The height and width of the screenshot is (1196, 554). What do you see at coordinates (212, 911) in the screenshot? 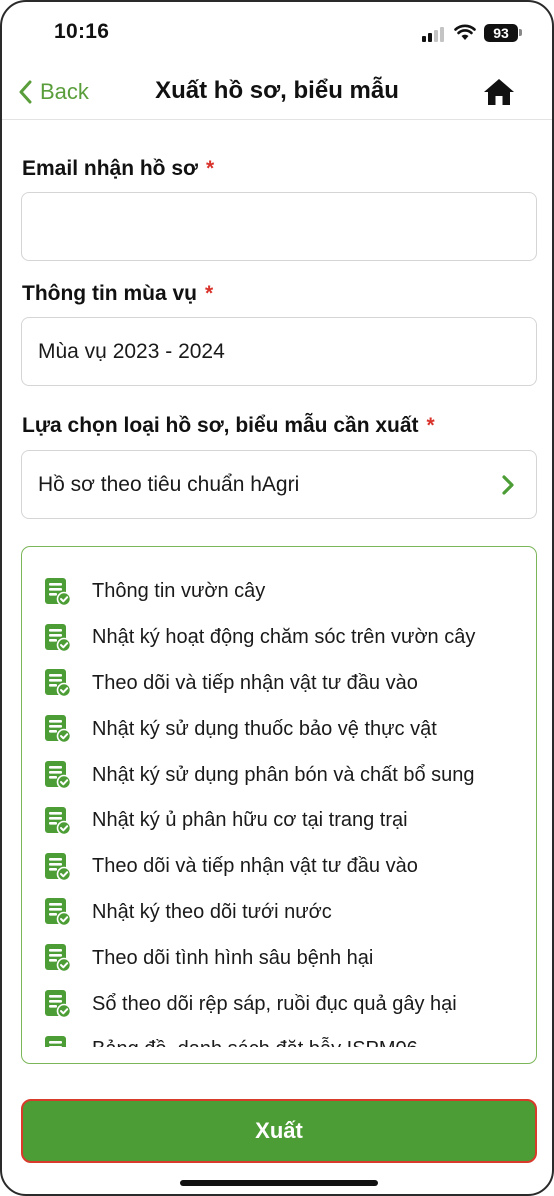
I see `list-item-label: Nhật ký theo dõi tưới nước` at bounding box center [212, 911].